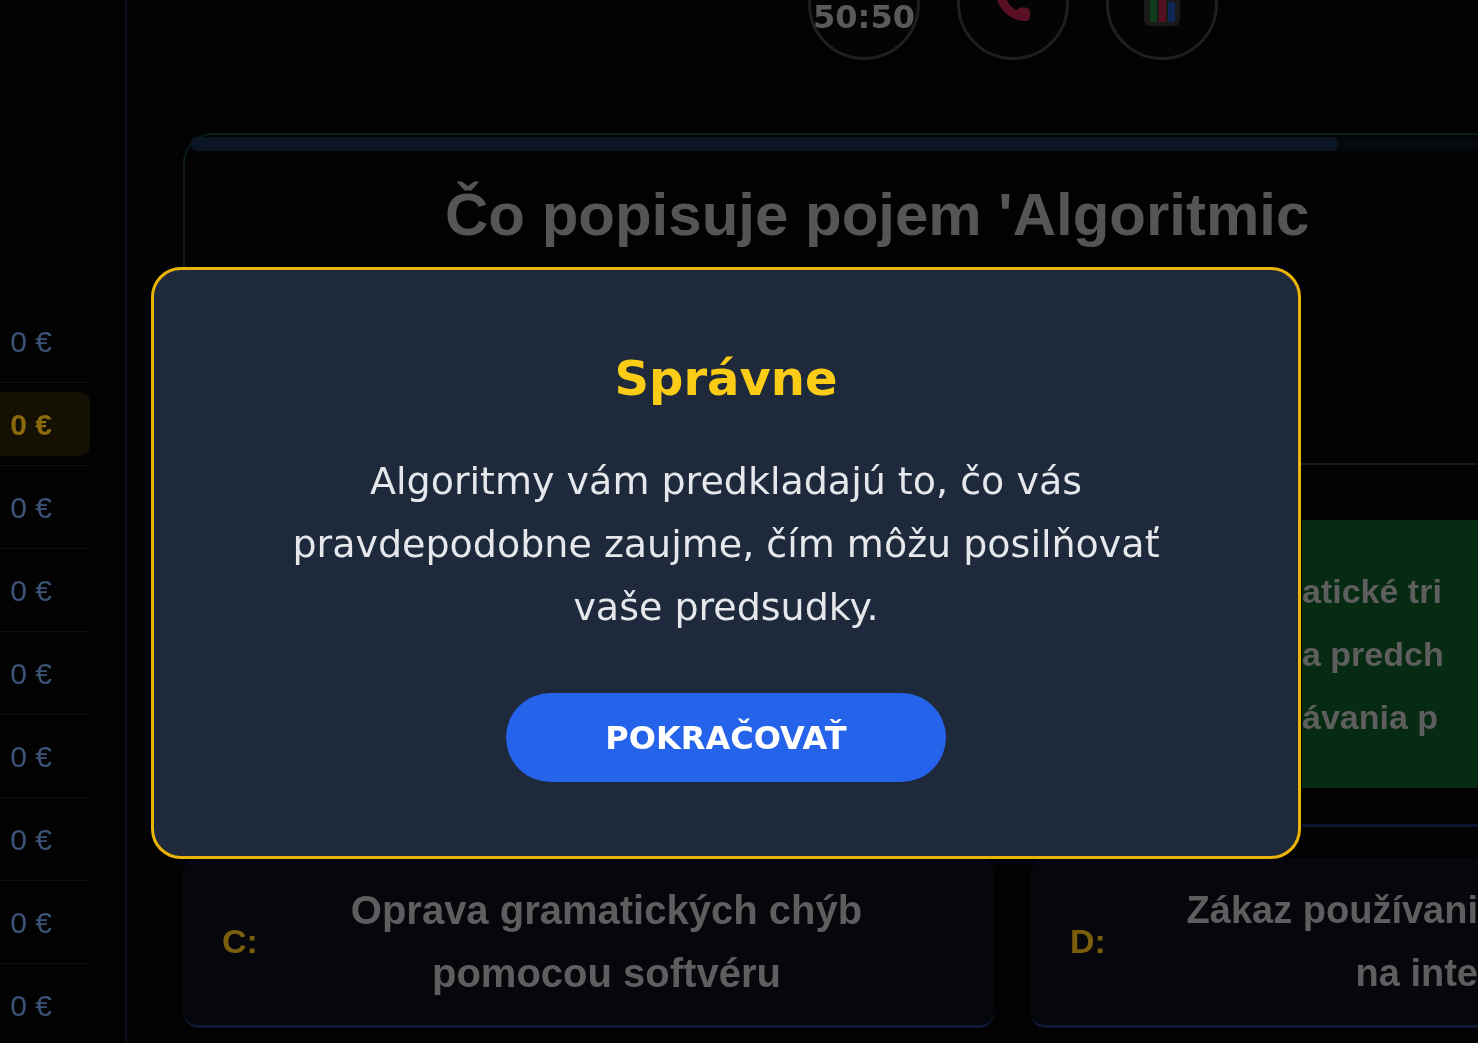  I want to click on continue-button: POKRAČOVAŤ, so click(726, 737).